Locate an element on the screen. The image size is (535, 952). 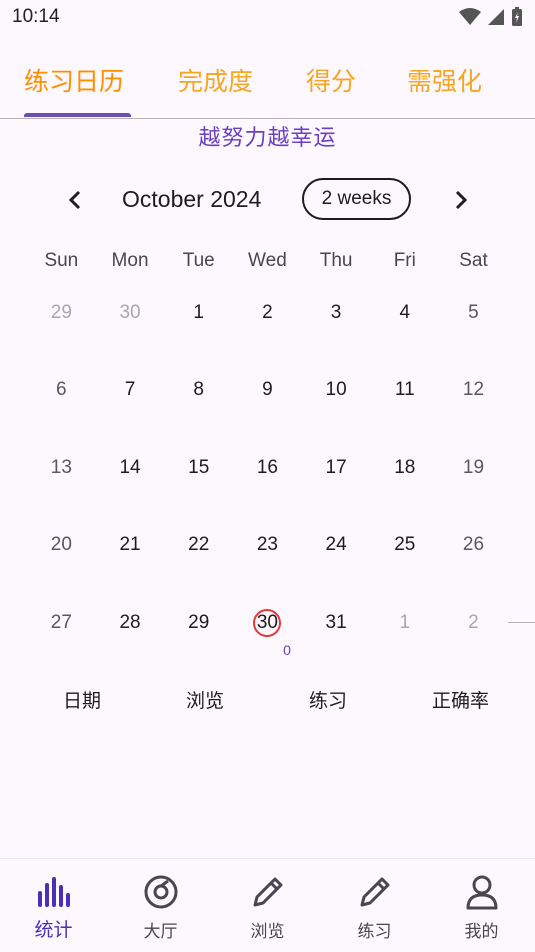
day-number: 8 is located at coordinates (198, 390).